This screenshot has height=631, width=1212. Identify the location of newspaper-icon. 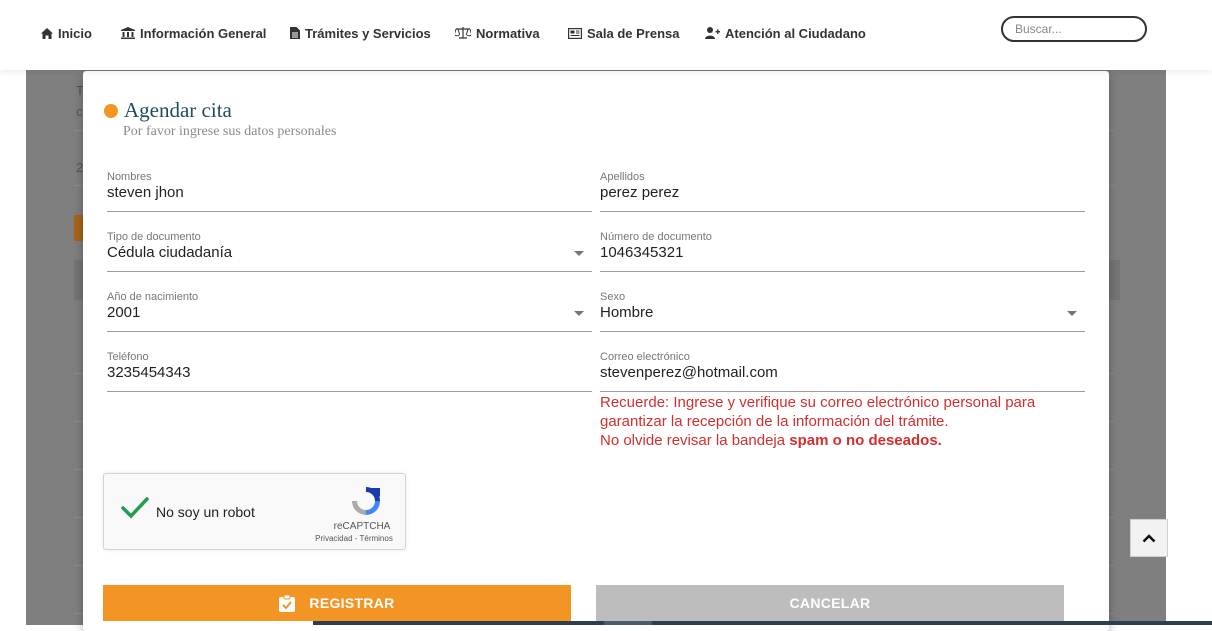
(575, 33).